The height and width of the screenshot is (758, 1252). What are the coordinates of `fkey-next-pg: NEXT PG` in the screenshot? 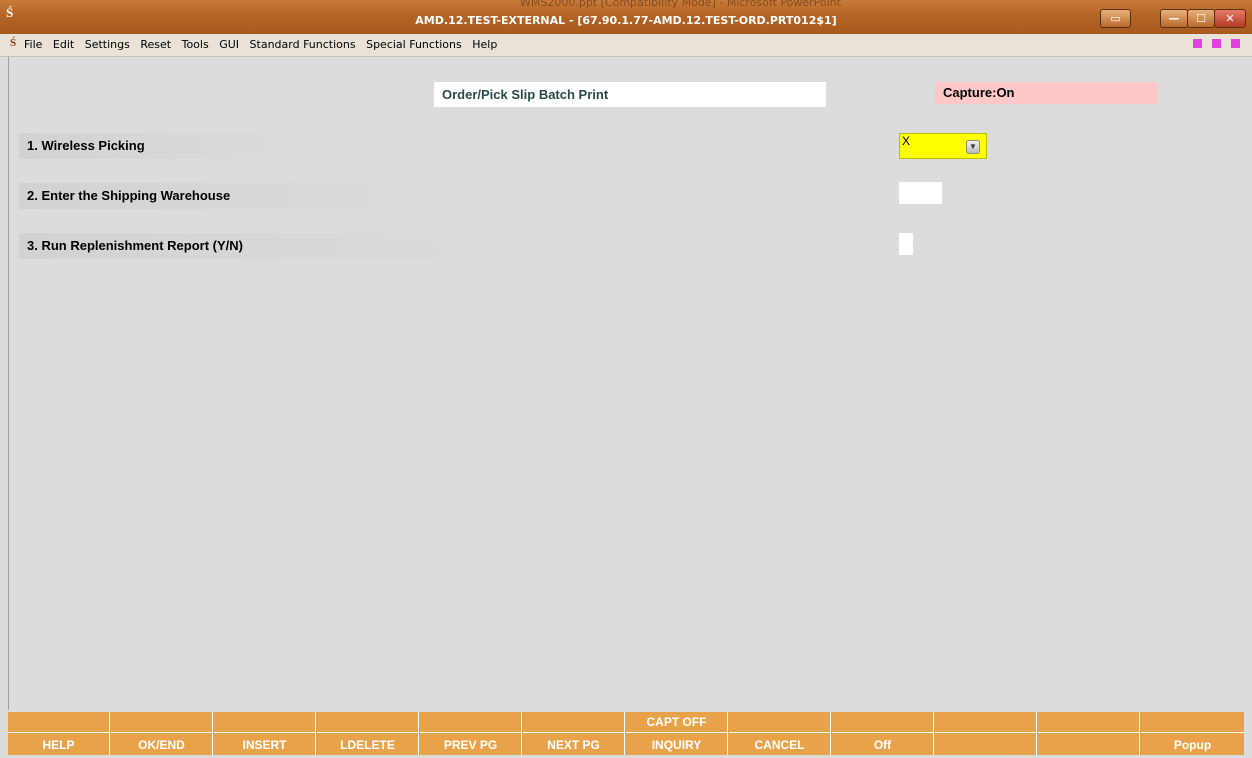 It's located at (574, 733).